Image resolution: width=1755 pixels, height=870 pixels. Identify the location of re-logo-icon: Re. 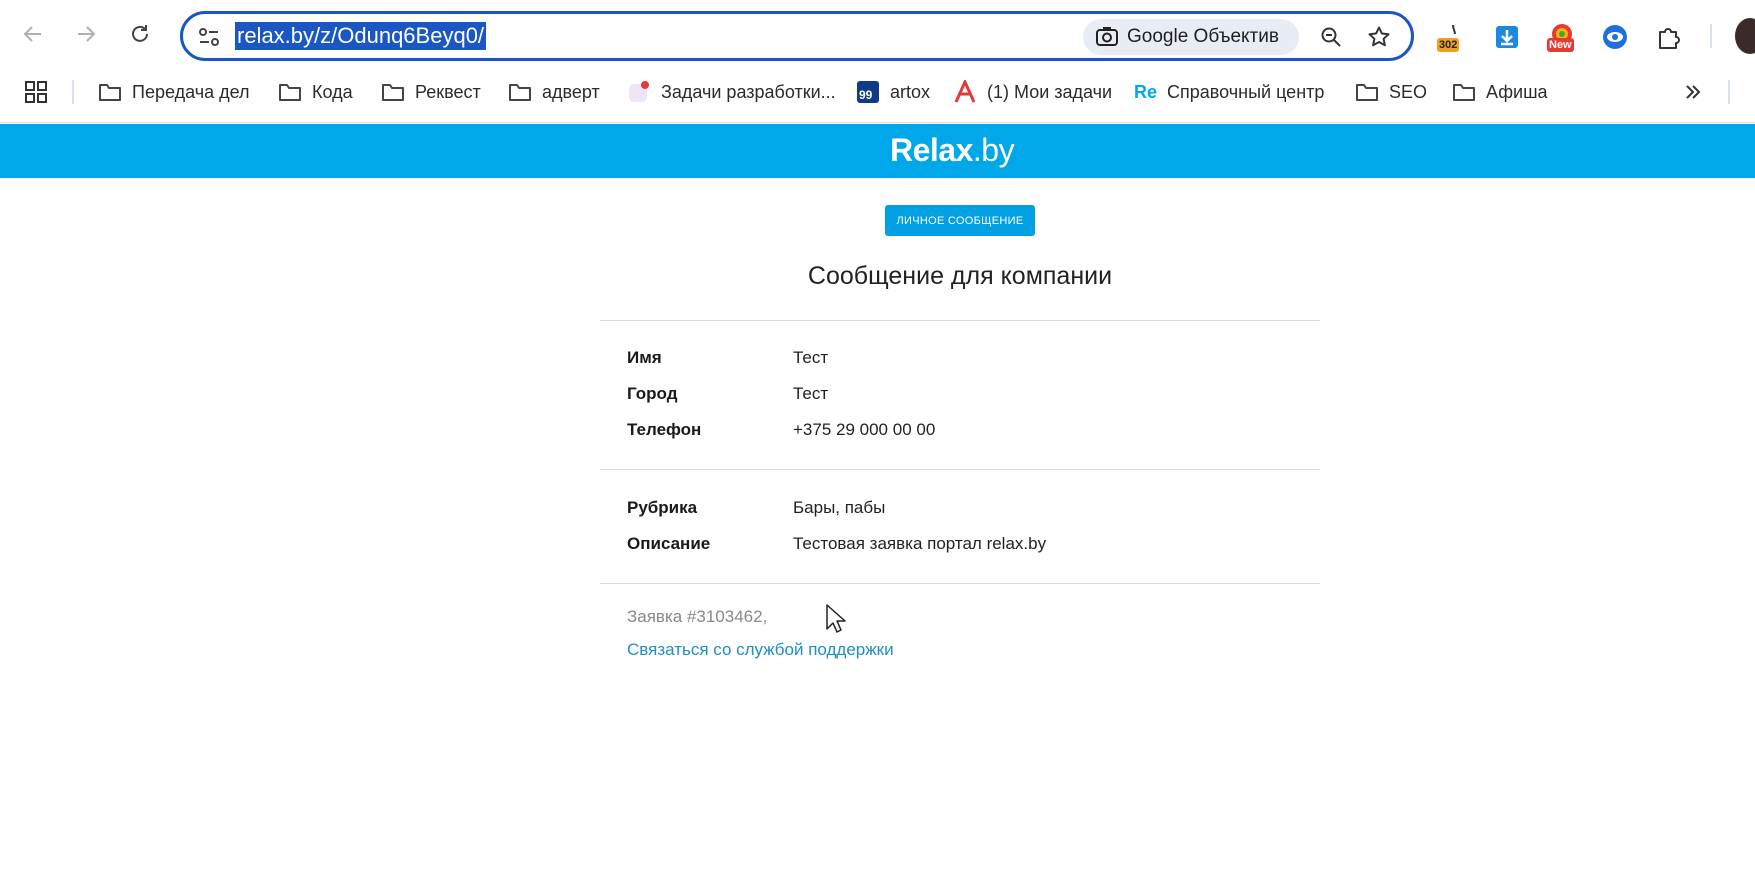
(1146, 91).